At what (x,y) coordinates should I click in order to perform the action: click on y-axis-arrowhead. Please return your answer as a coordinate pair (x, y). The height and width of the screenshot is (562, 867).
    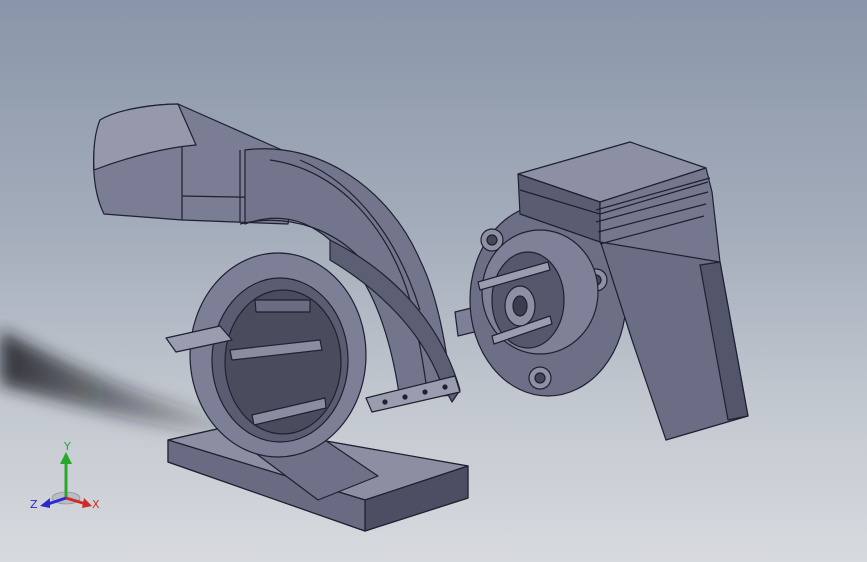
    Looking at the image, I should click on (66, 458).